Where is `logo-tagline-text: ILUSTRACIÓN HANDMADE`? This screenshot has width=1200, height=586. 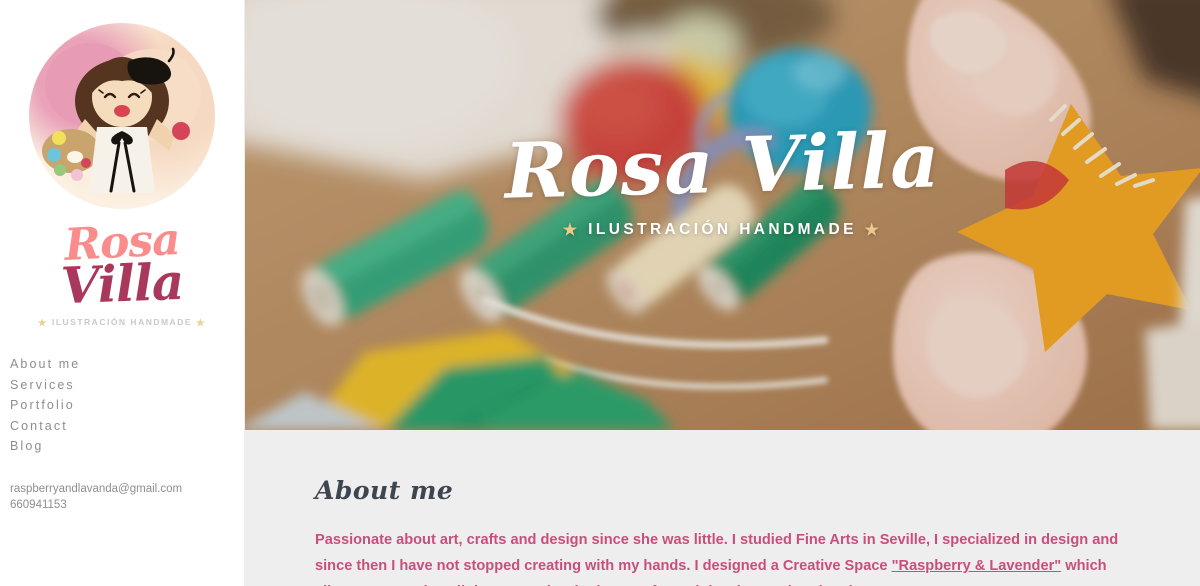
logo-tagline-text: ILUSTRACIÓN HANDMADE is located at coordinates (122, 322).